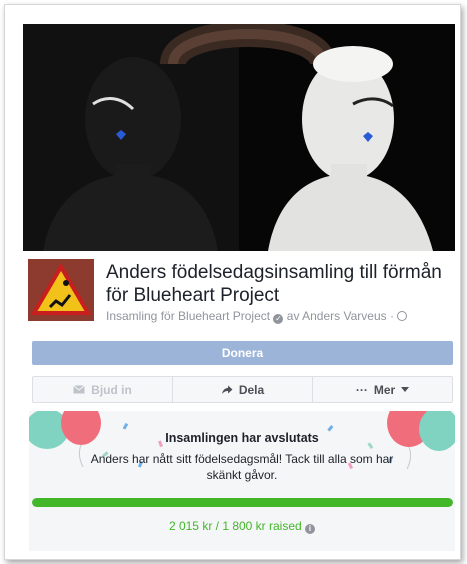 This screenshot has height=564, width=467. Describe the element at coordinates (405, 389) in the screenshot. I see `chevron-down-icon` at that location.